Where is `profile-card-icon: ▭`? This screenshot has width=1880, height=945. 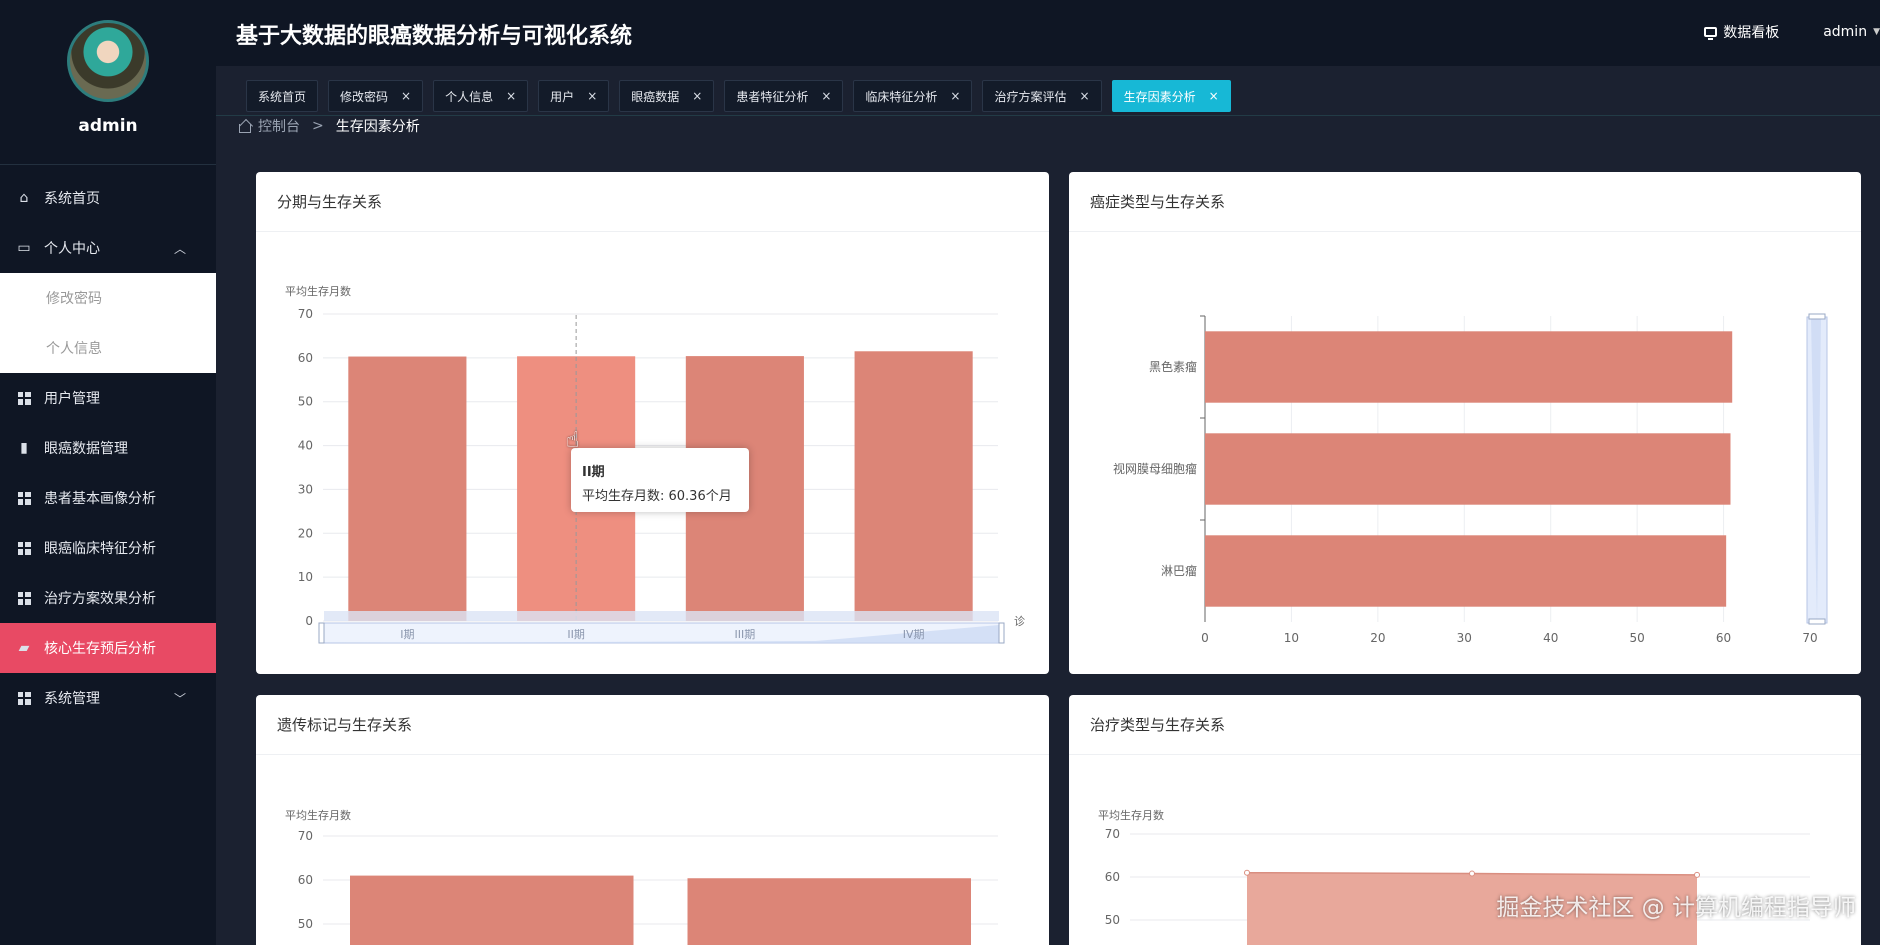
profile-card-icon: ▭ is located at coordinates (24, 248).